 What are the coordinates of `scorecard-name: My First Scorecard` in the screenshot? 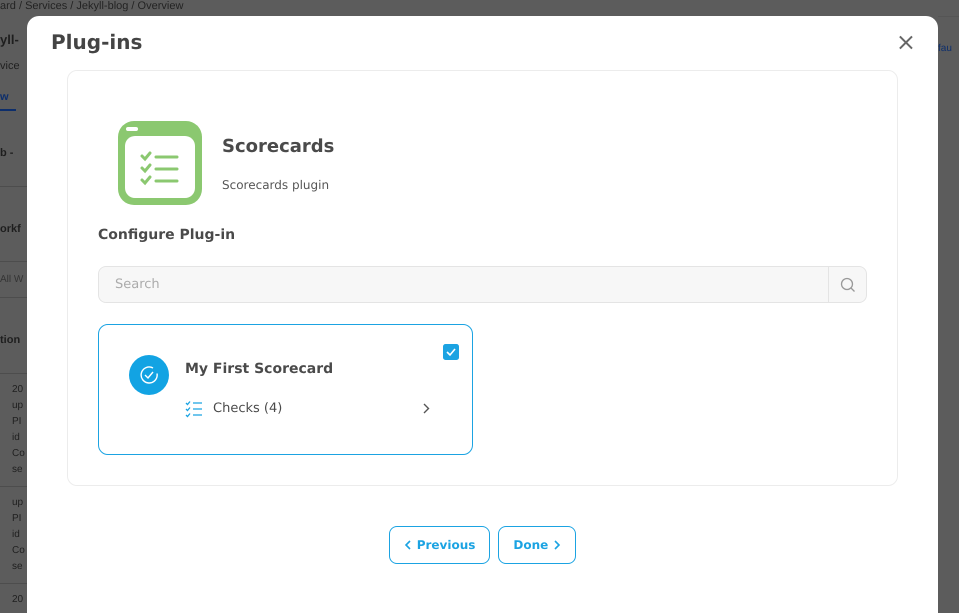 It's located at (259, 369).